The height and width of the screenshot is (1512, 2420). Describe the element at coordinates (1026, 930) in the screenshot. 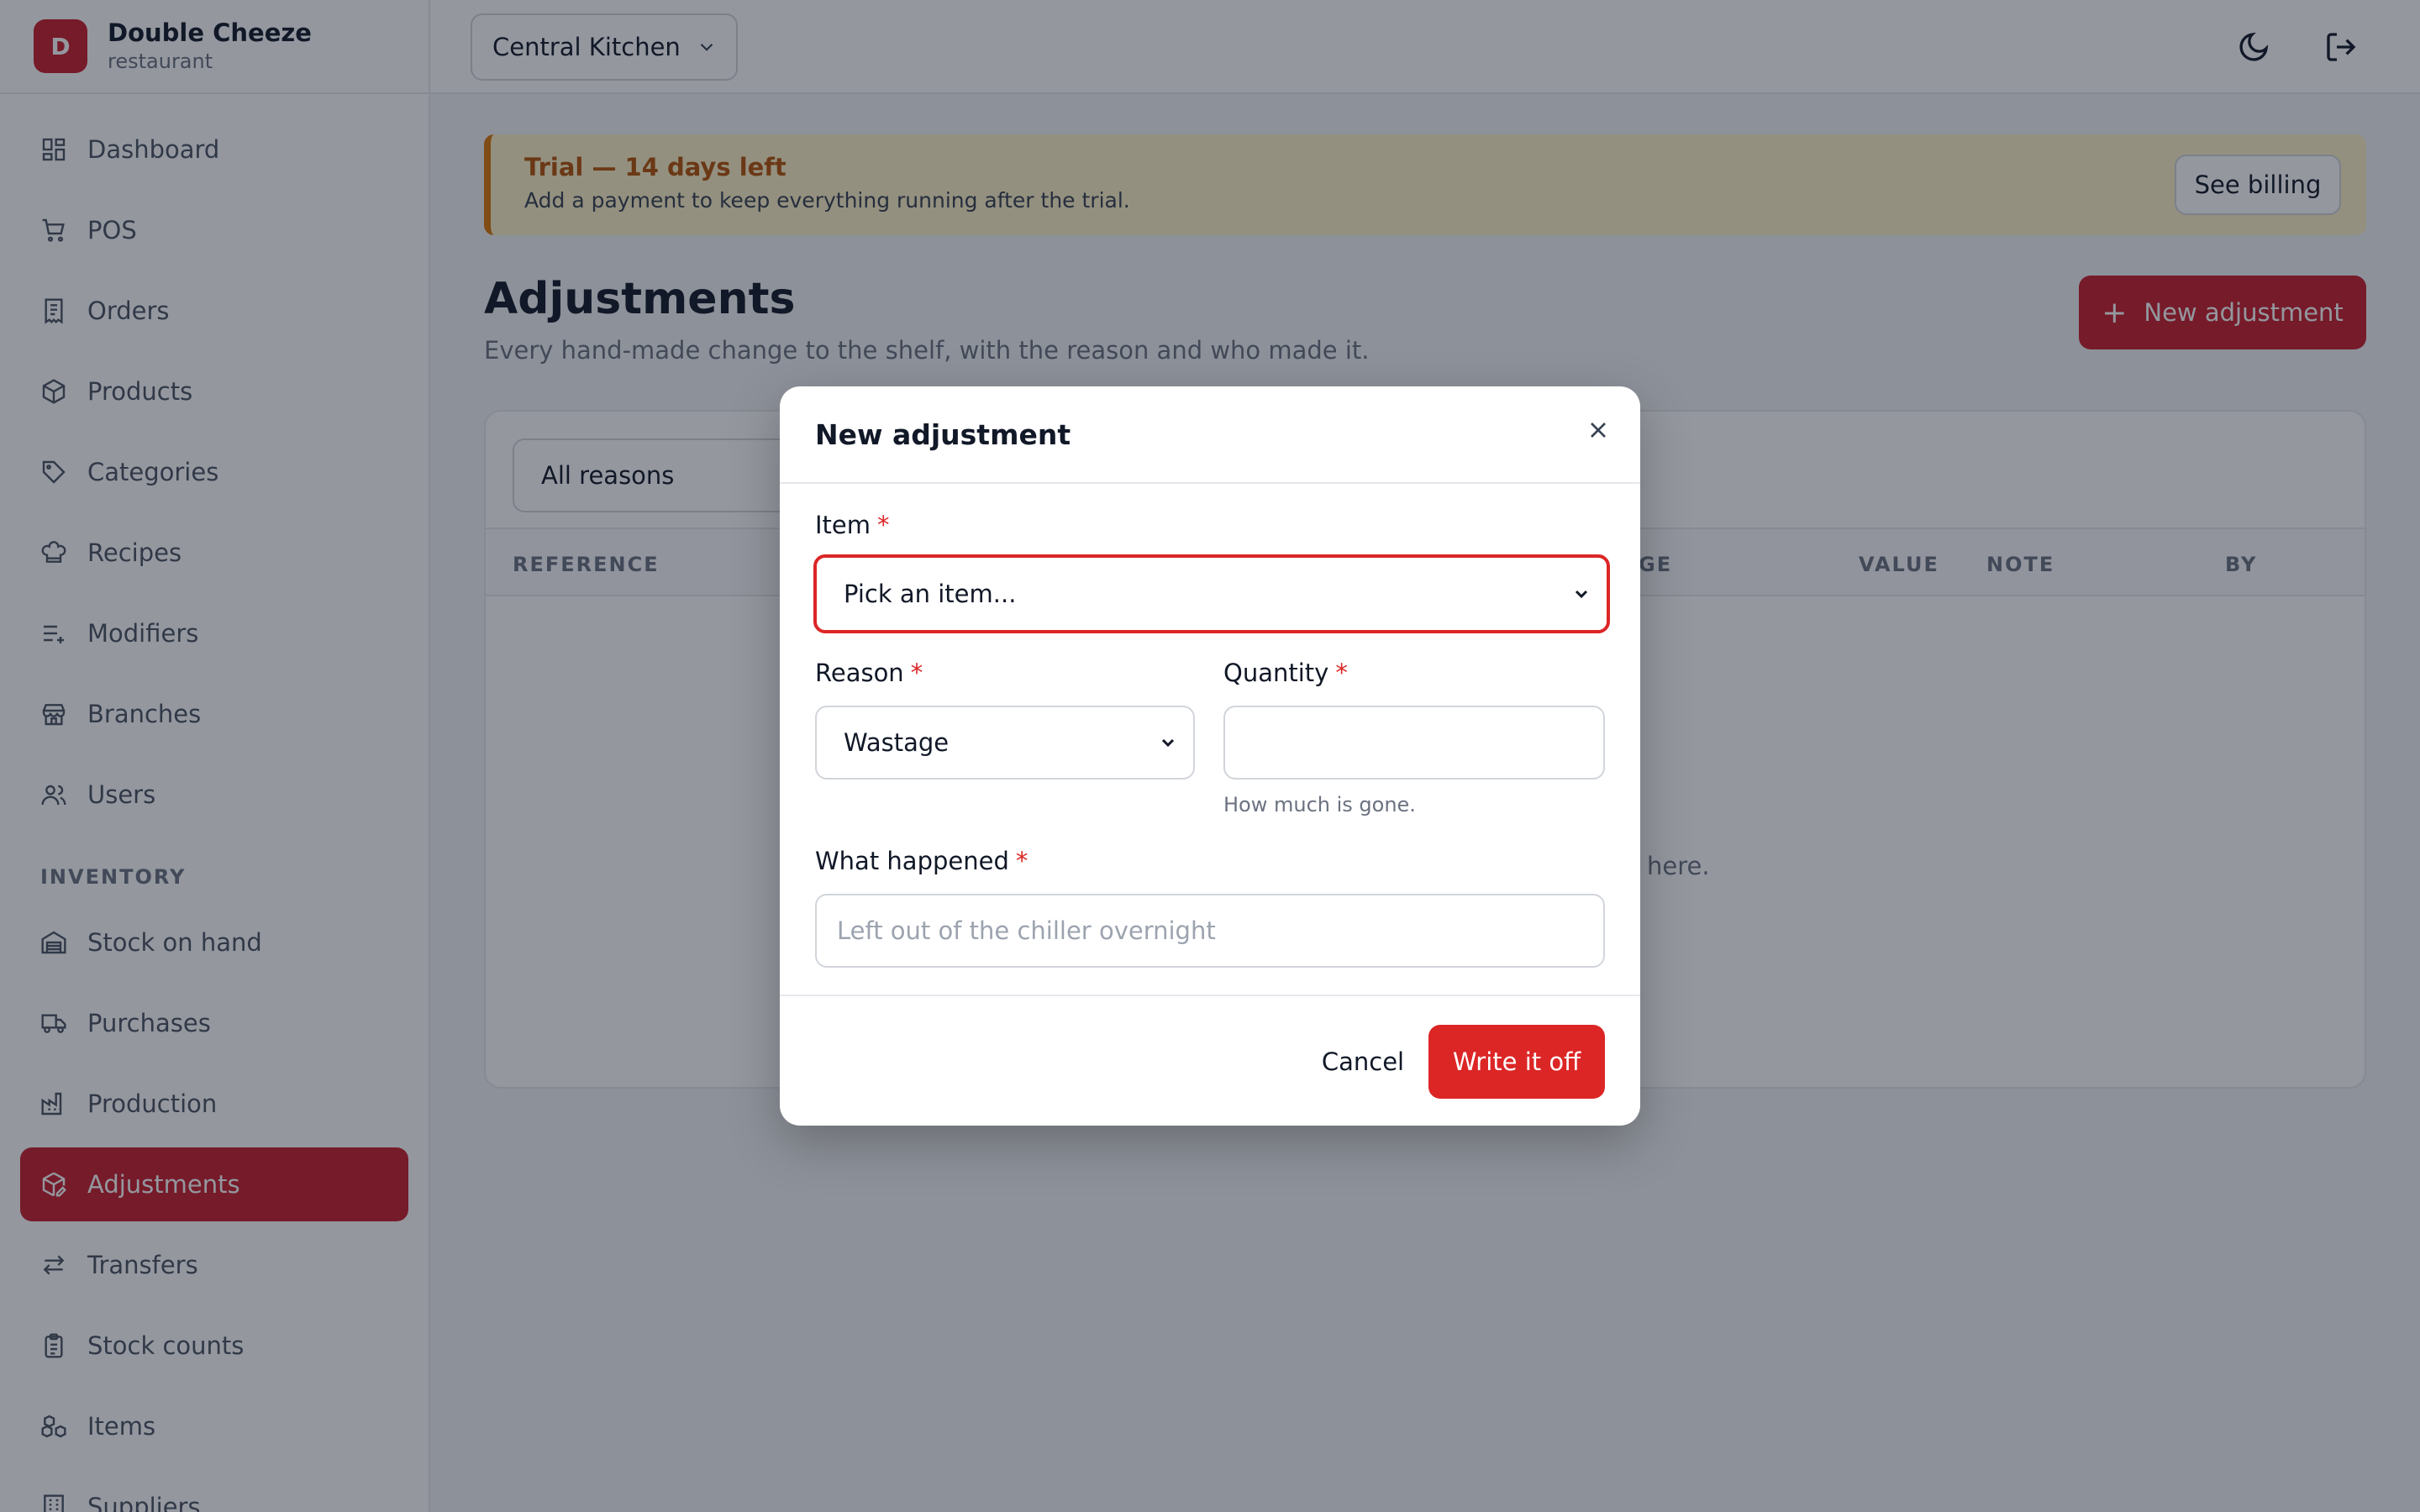

I see `what-happened-placeholder: Left out of the chiller overnight` at that location.